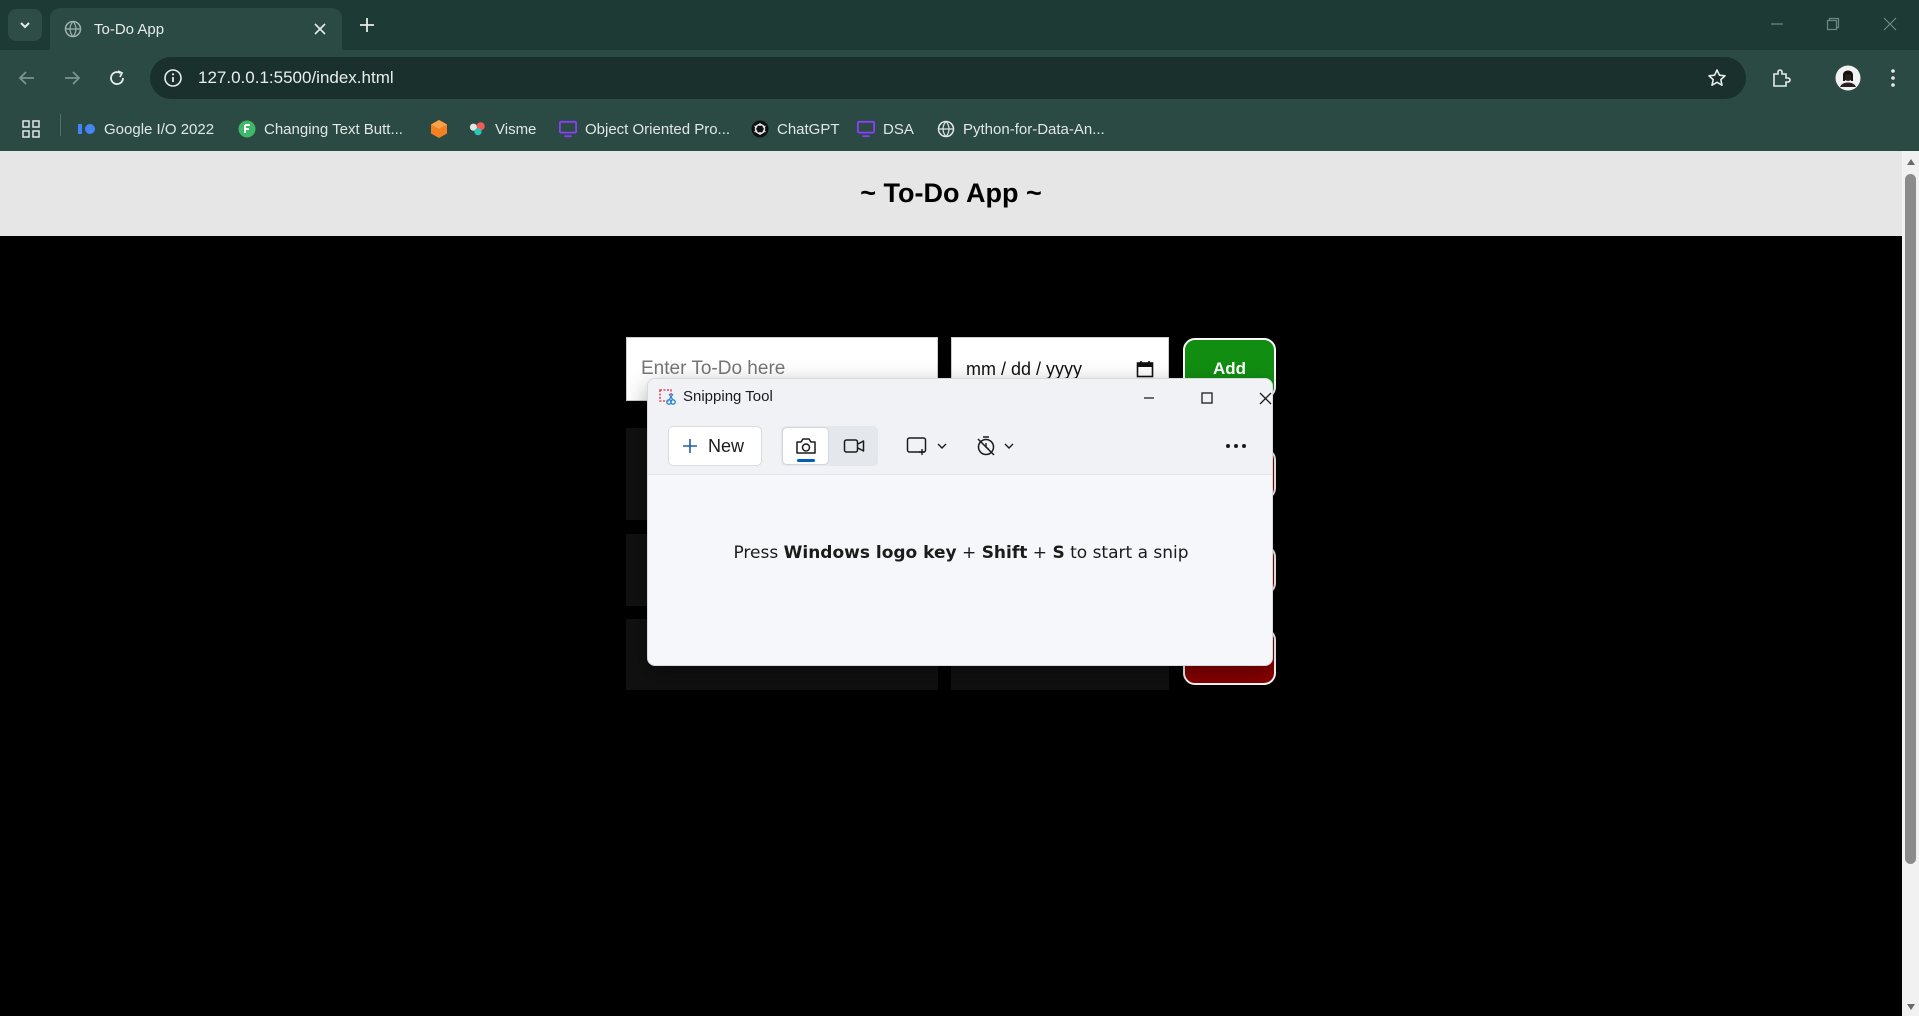 This screenshot has width=1919, height=1016. Describe the element at coordinates (296, 77) in the screenshot. I see `url-text: 127.0.0.1:5500/index.html` at that location.